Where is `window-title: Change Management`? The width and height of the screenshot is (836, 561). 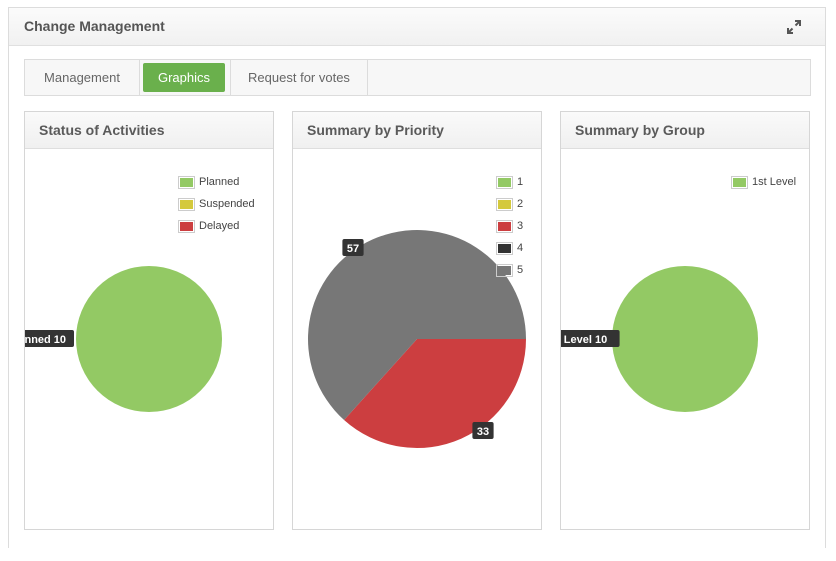
window-title: Change Management is located at coordinates (94, 26).